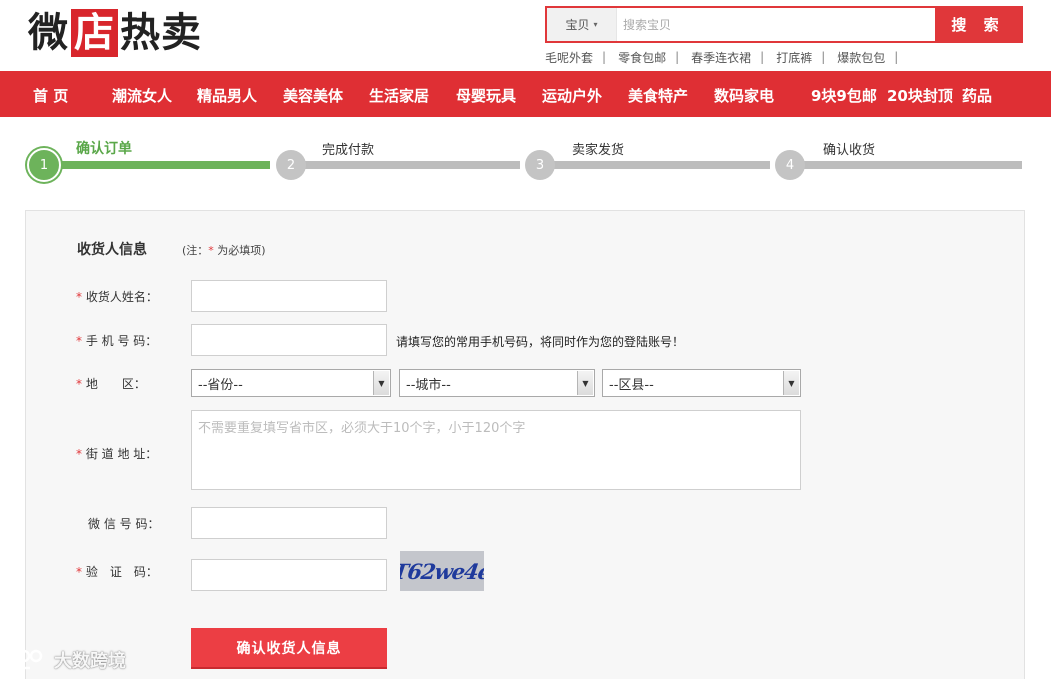 The image size is (1051, 679). What do you see at coordinates (778, 24) in the screenshot?
I see `search-input` at bounding box center [778, 24].